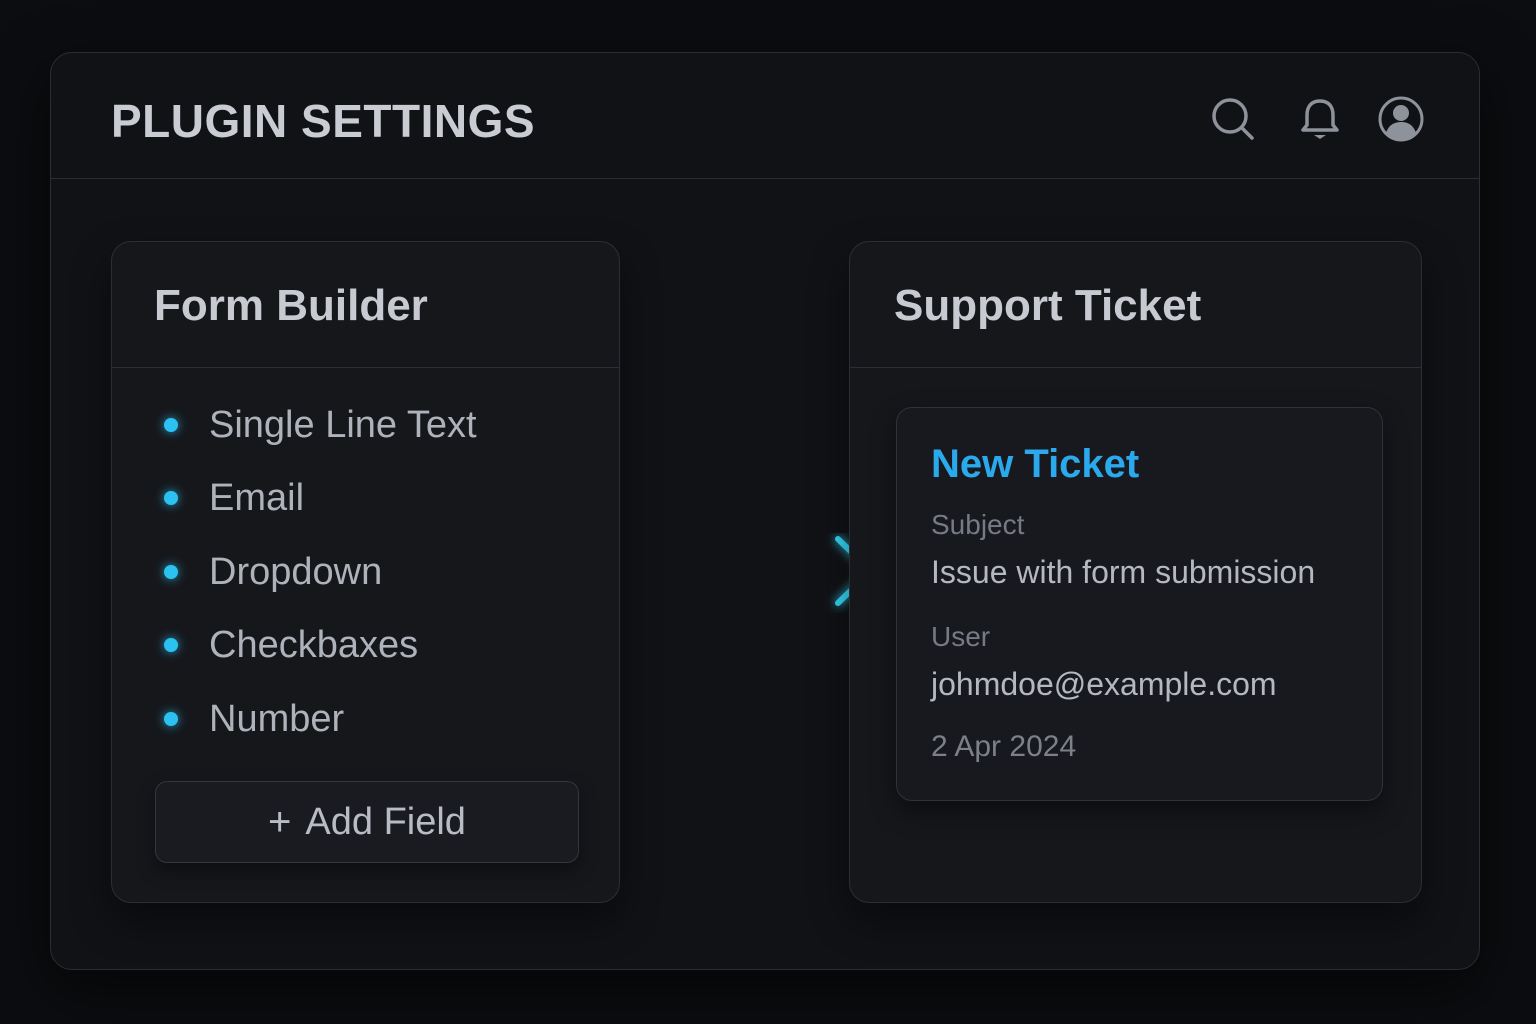  What do you see at coordinates (1401, 119) in the screenshot?
I see `user-avatar-icon` at bounding box center [1401, 119].